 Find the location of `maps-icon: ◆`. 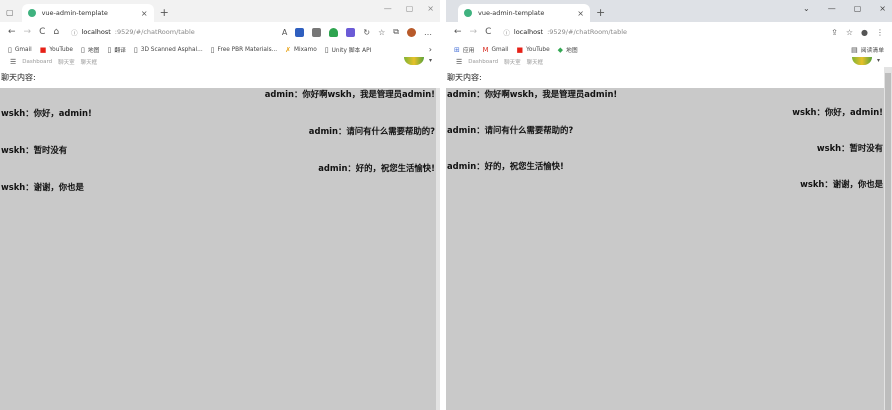

maps-icon: ◆ is located at coordinates (560, 49).